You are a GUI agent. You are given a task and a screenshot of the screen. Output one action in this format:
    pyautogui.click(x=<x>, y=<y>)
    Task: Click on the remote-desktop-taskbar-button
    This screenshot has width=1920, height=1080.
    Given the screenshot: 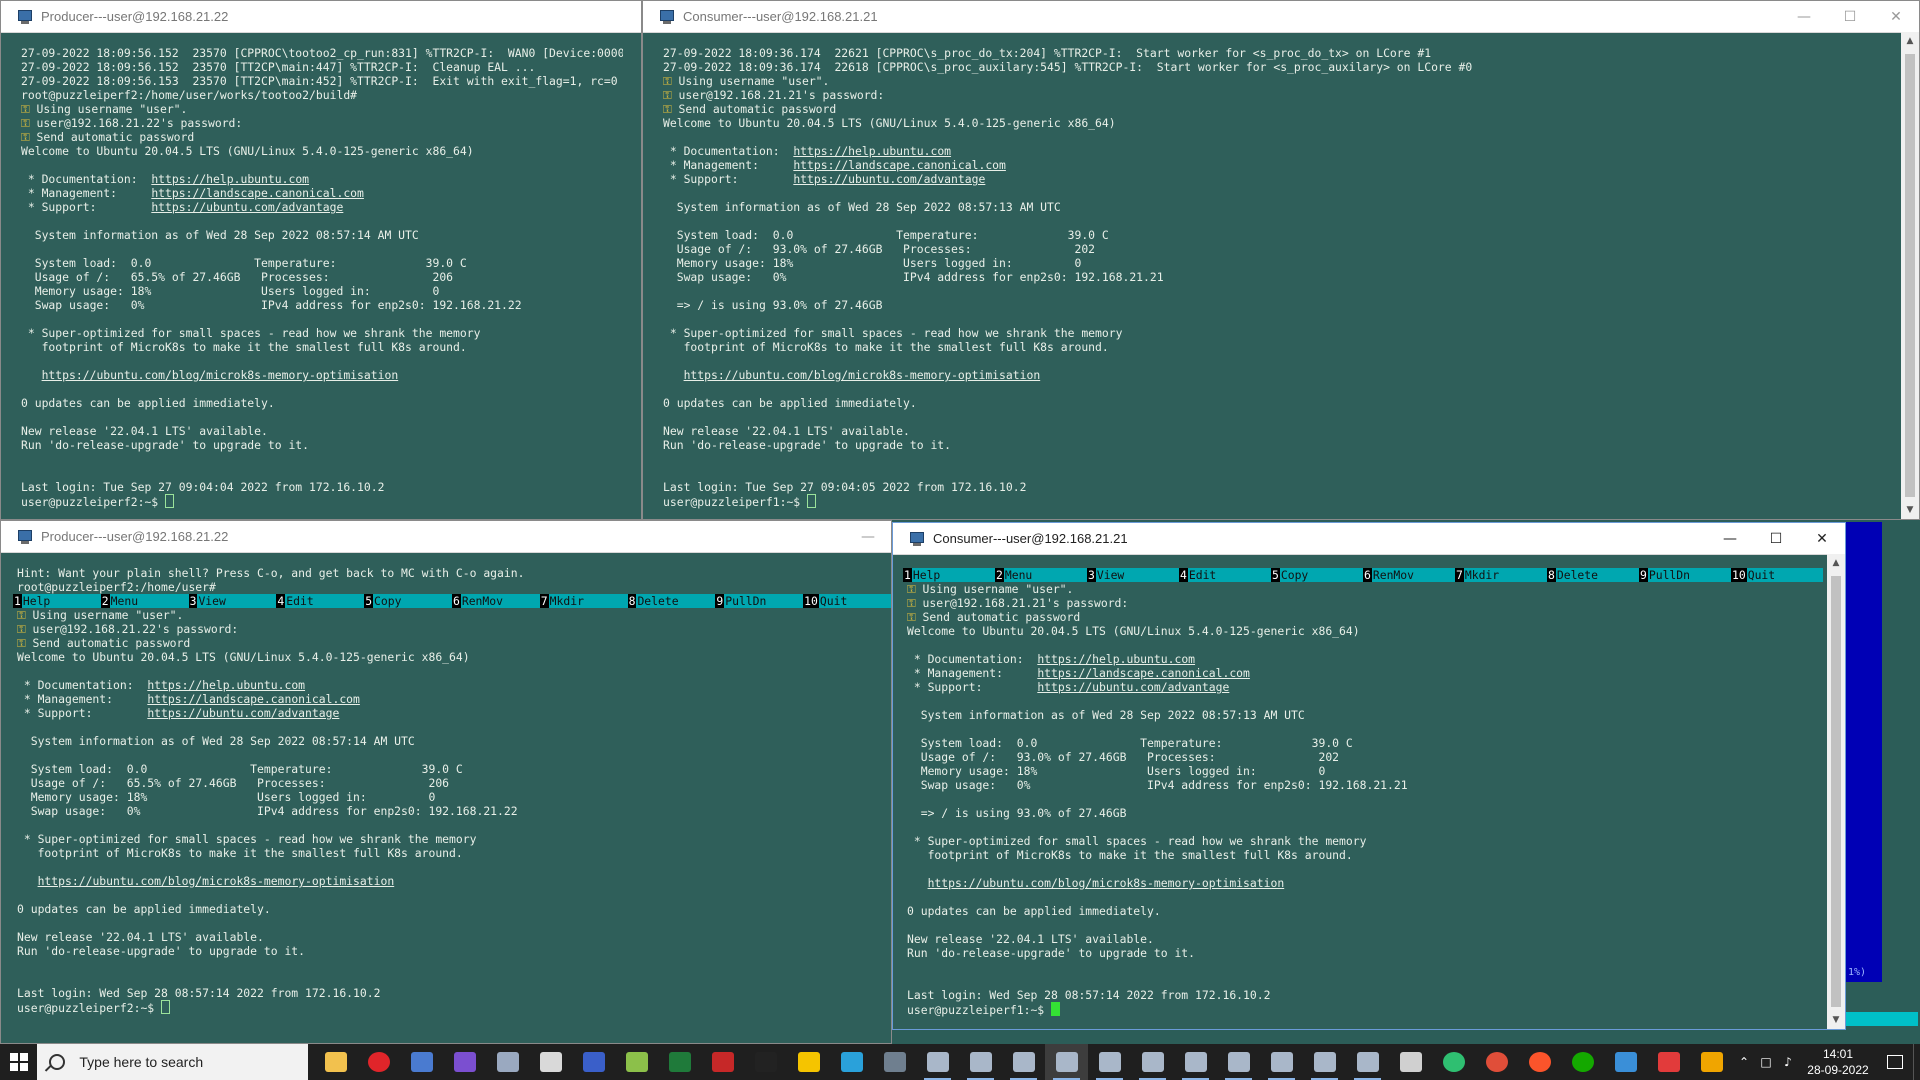 What is the action you would take?
    pyautogui.click(x=1625, y=1062)
    